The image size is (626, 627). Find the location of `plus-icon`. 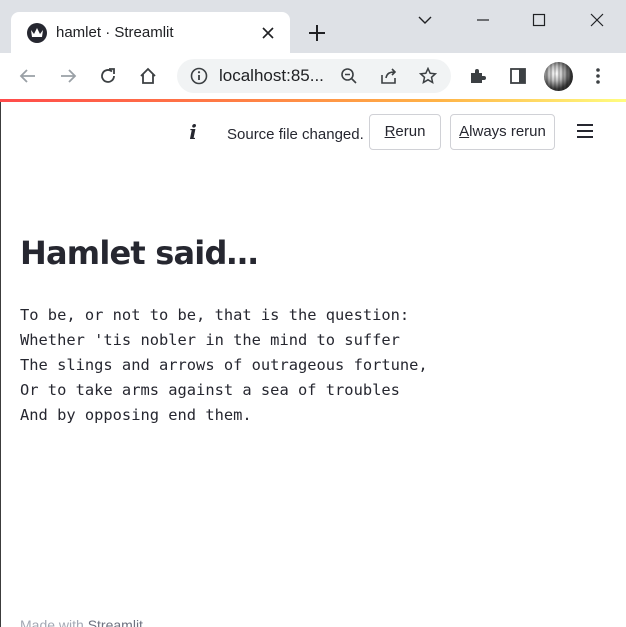

plus-icon is located at coordinates (317, 33).